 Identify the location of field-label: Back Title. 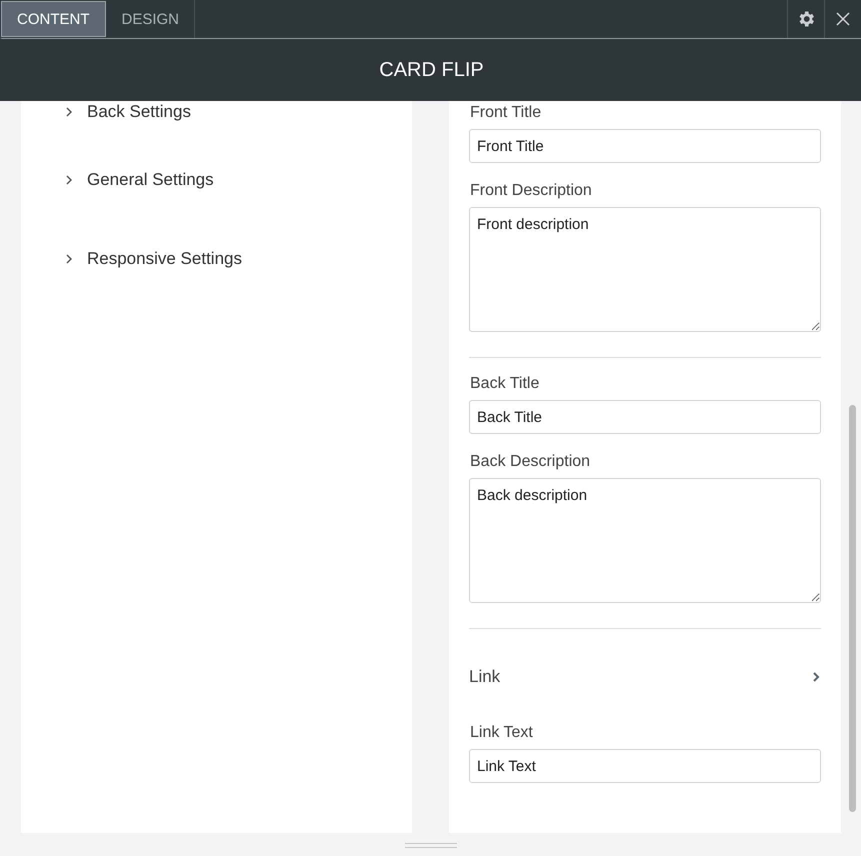
(505, 384).